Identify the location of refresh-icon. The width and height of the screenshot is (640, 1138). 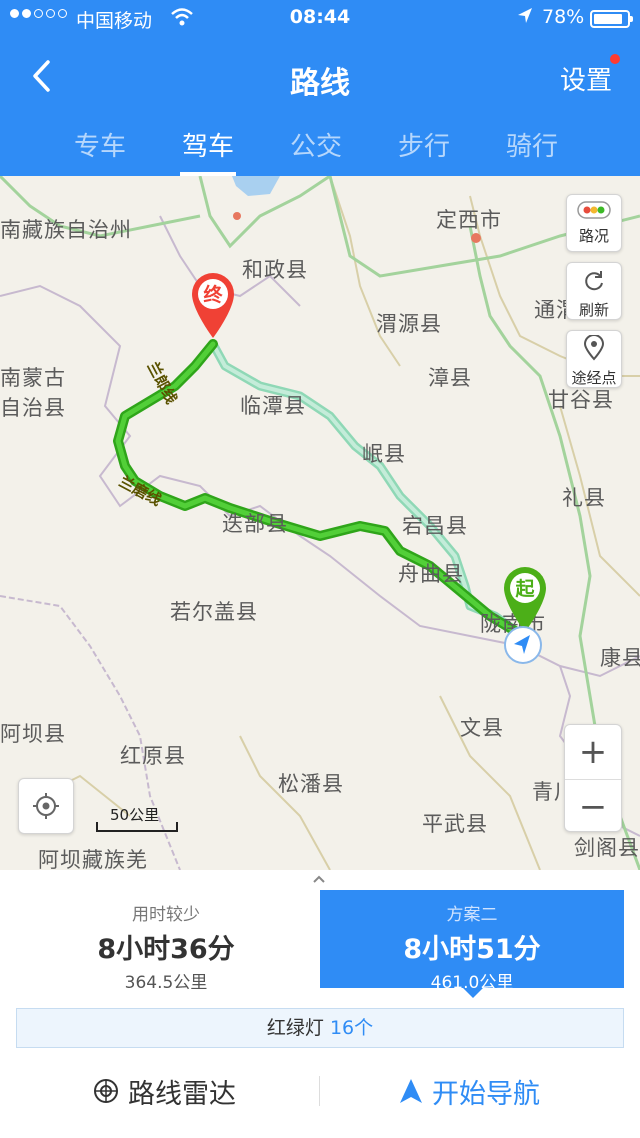
(594, 281).